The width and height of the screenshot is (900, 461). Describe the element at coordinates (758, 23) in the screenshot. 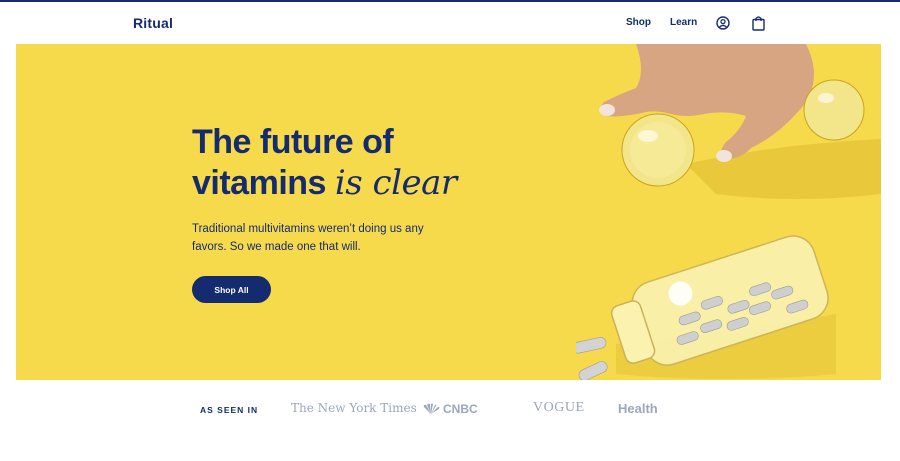

I see `shopping-bag-icon` at that location.